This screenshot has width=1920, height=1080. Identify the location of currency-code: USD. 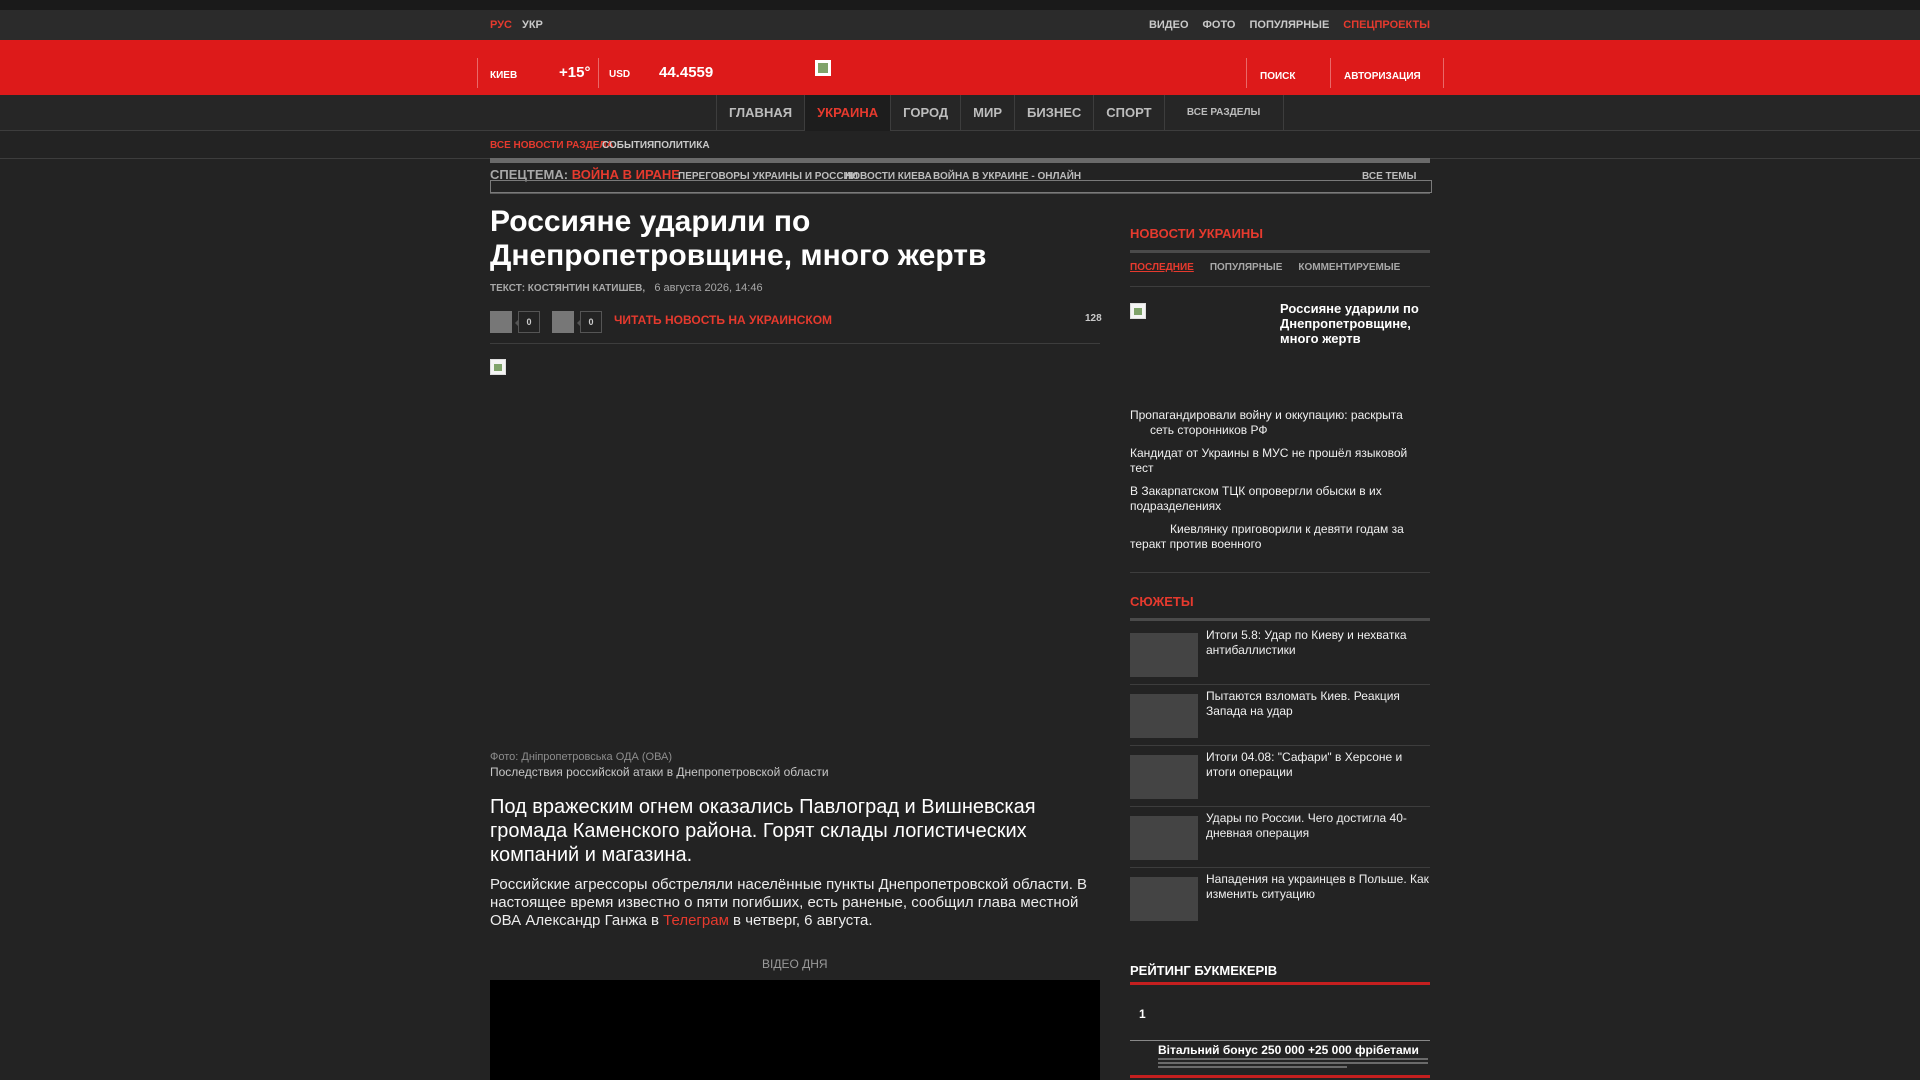
(620, 74).